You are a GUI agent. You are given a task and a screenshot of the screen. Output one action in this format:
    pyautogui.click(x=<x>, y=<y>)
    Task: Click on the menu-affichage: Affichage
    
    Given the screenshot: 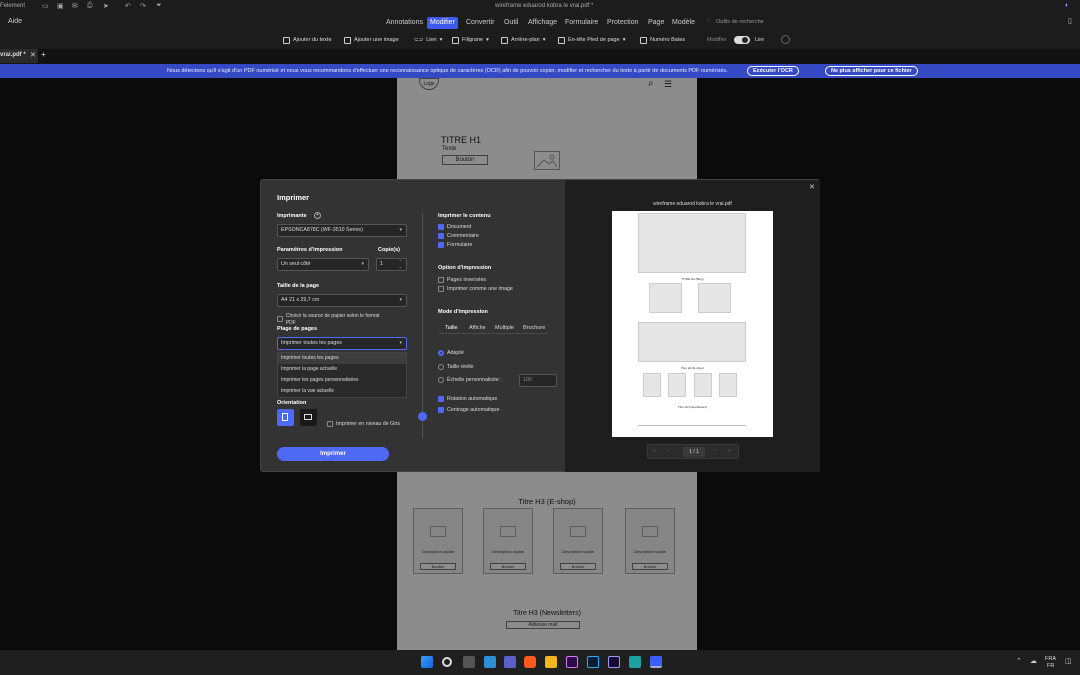 What is the action you would take?
    pyautogui.click(x=542, y=23)
    